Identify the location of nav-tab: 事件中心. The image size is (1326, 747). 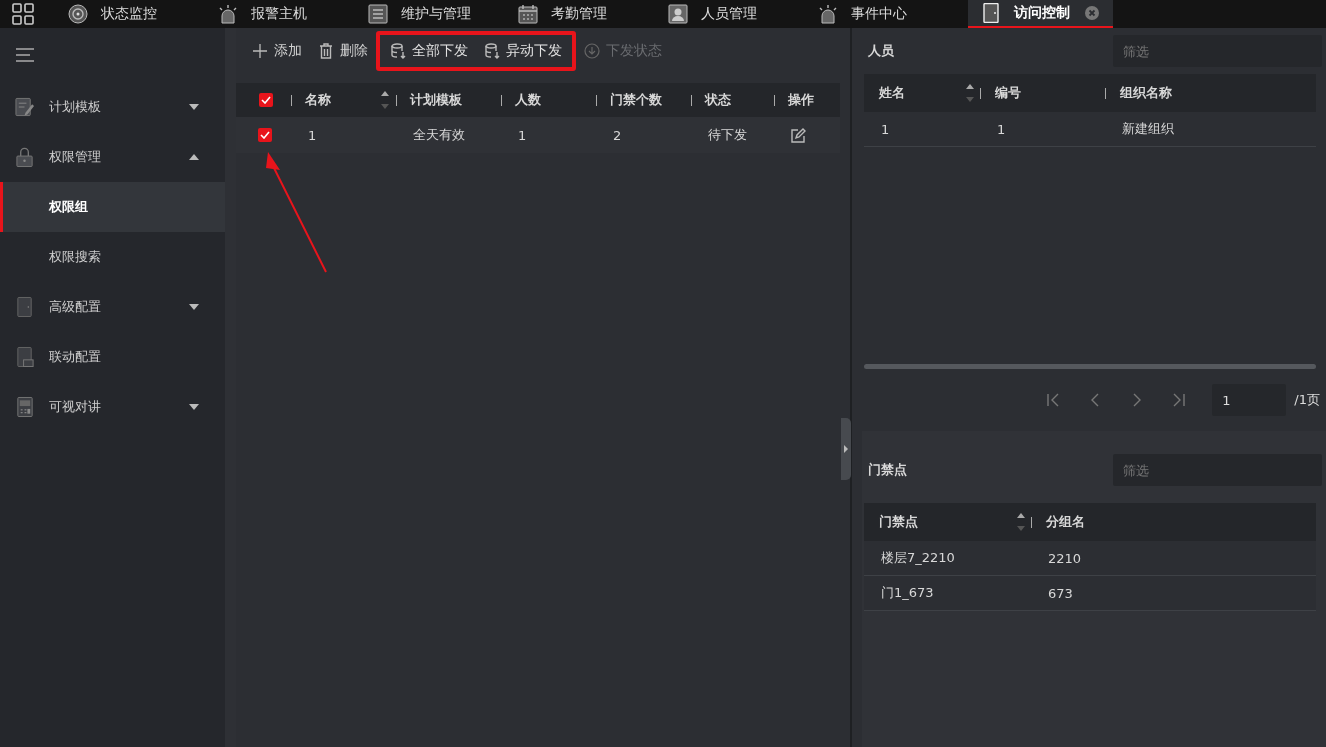
(880, 14).